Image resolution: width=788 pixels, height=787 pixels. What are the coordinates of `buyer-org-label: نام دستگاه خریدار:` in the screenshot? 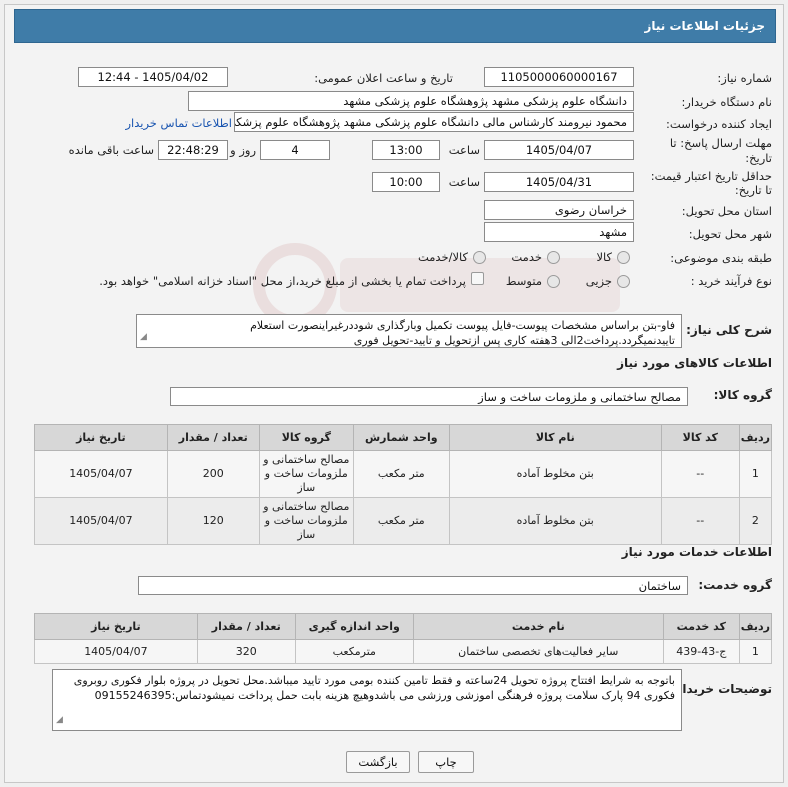 It's located at (726, 102).